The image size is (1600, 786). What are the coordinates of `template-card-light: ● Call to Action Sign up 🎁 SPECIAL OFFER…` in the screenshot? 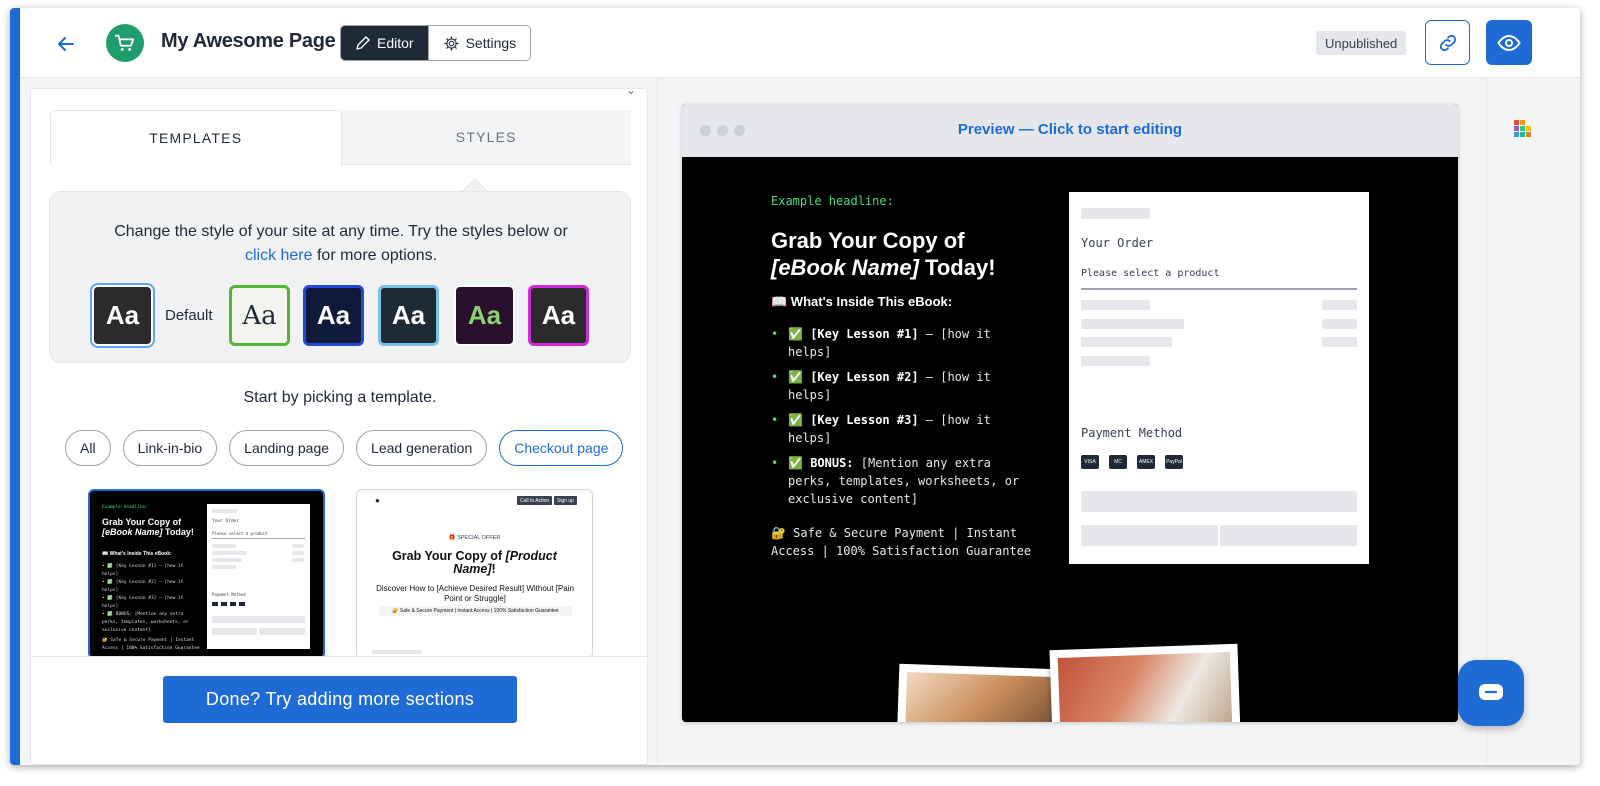 It's located at (474, 574).